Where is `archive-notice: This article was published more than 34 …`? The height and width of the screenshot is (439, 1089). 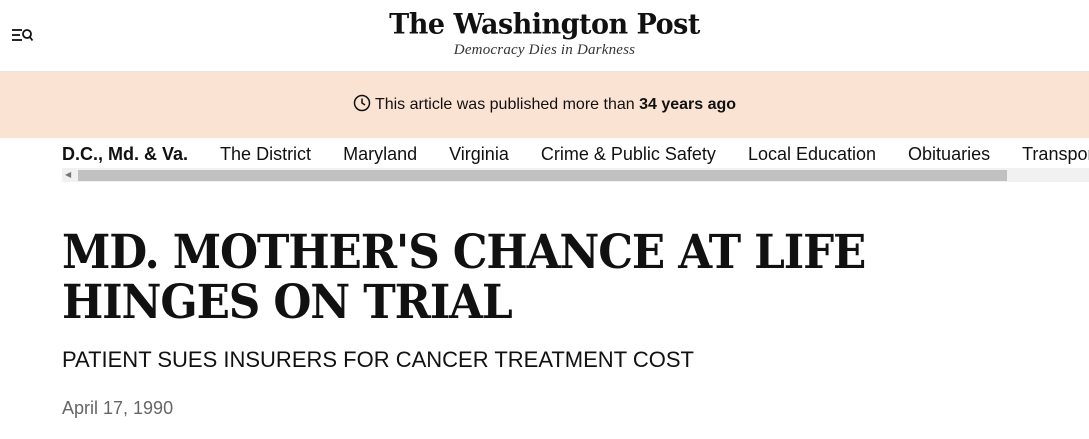
archive-notice: This article was published more than 34 … is located at coordinates (544, 104).